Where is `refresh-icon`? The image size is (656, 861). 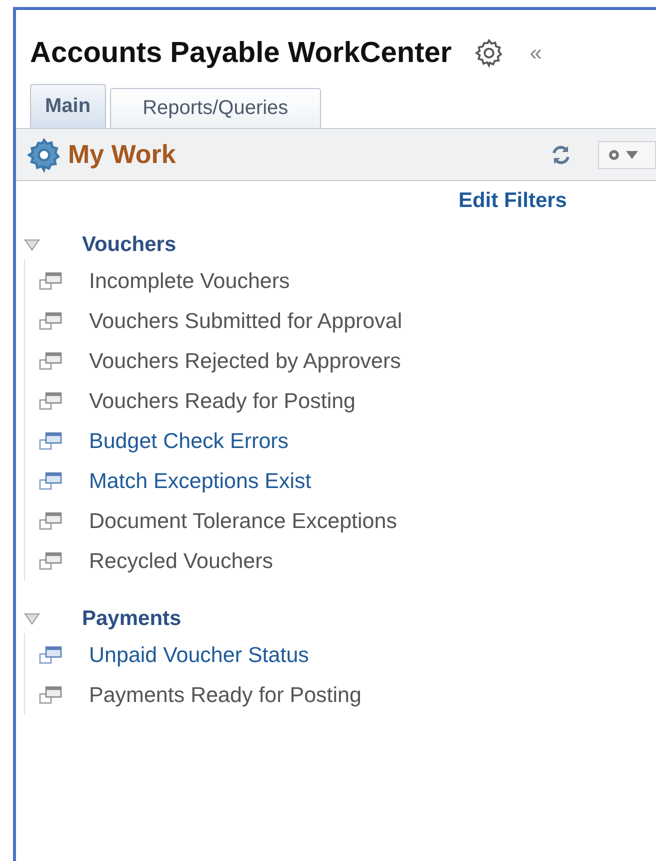
refresh-icon is located at coordinates (561, 155).